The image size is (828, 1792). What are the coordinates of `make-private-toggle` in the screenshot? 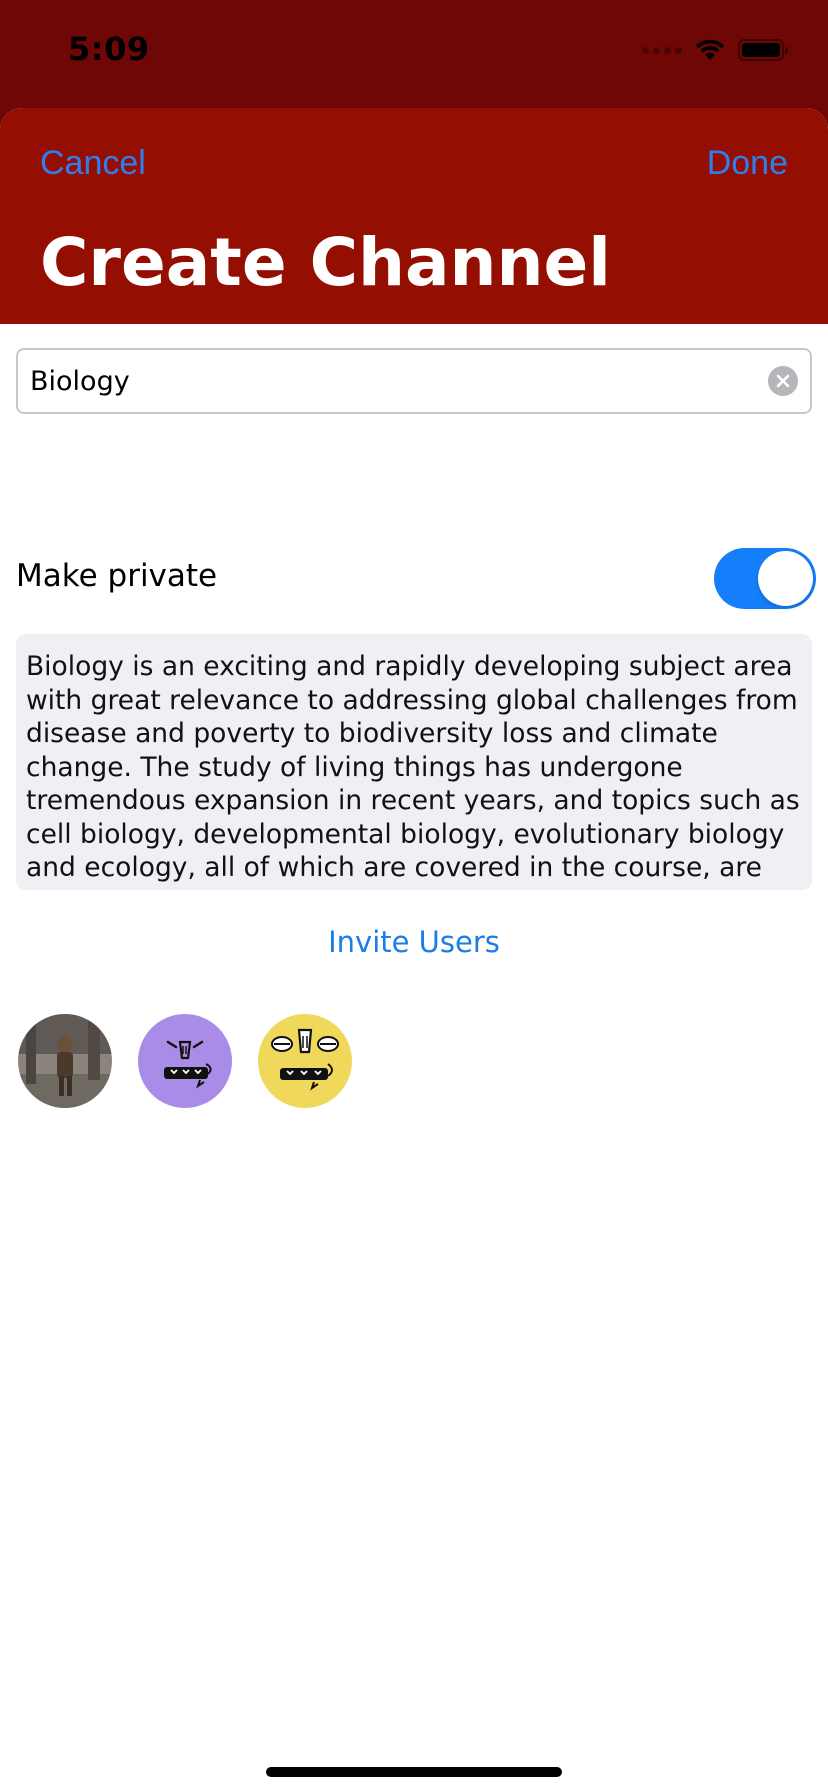 It's located at (765, 578).